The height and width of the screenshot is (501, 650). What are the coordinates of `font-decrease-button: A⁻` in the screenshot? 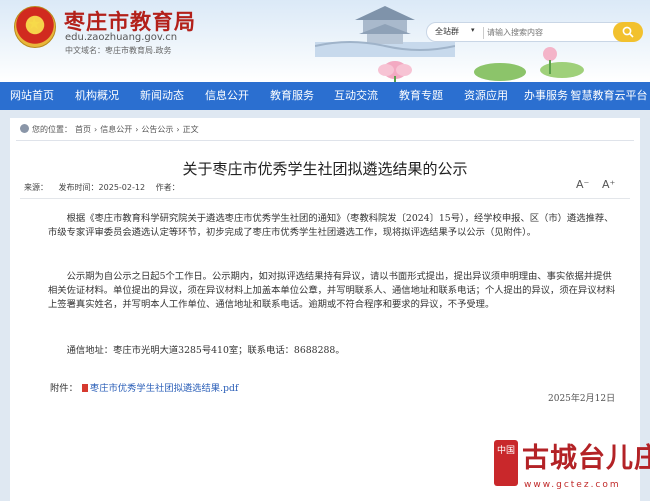 It's located at (582, 184).